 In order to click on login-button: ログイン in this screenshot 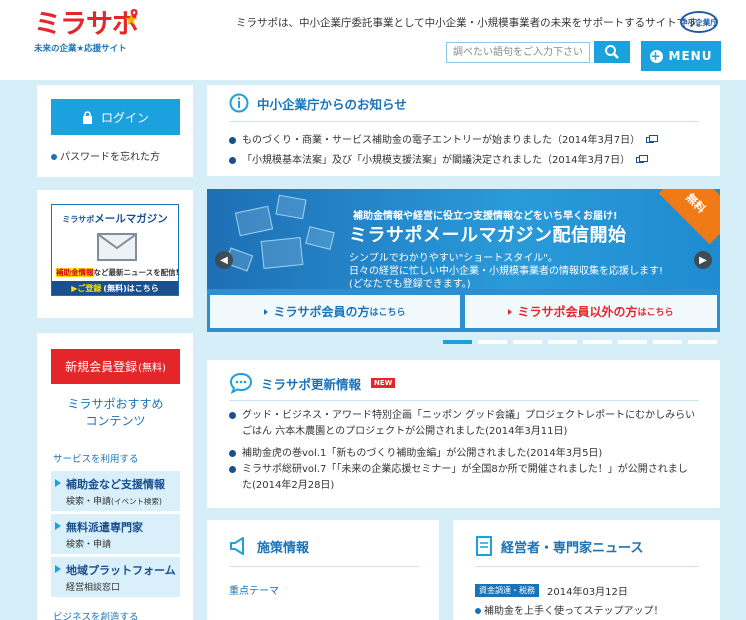, I will do `click(115, 117)`.